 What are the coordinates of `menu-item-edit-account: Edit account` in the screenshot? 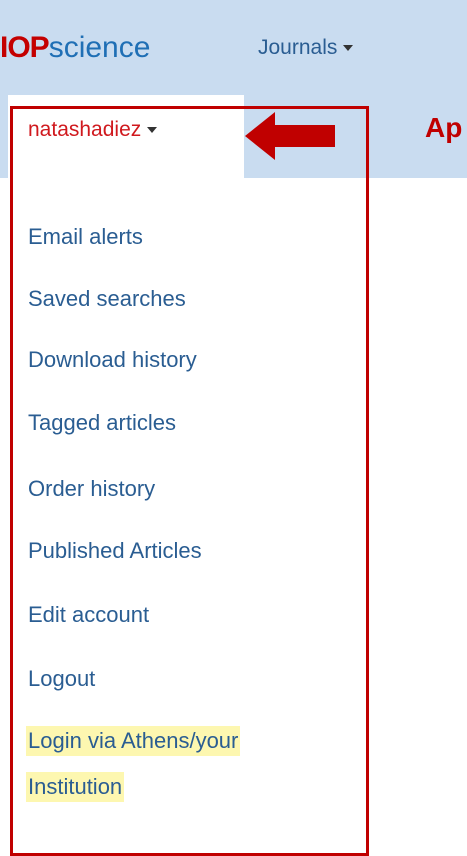 It's located at (88, 615).